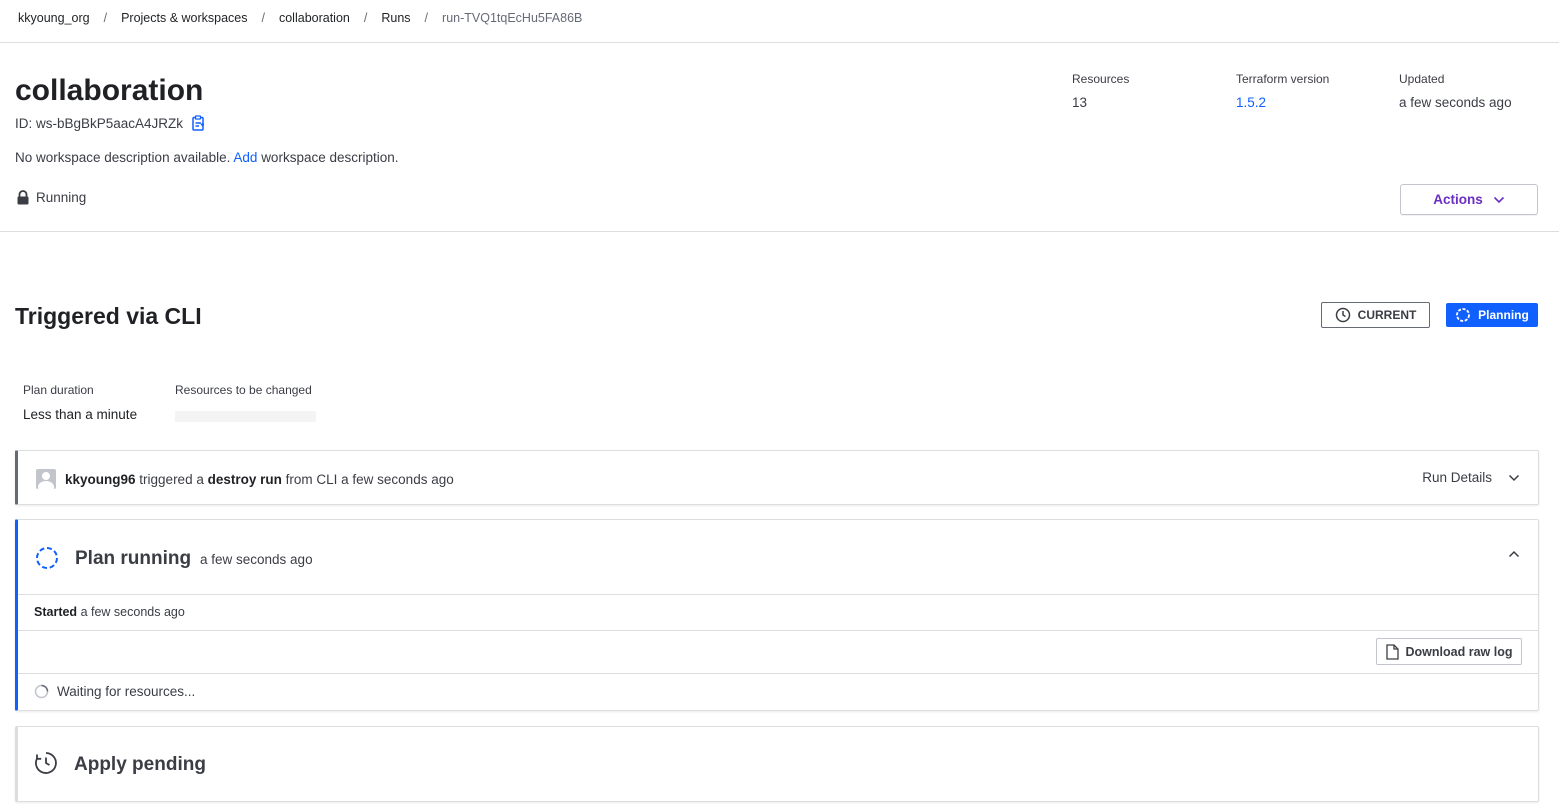 Image resolution: width=1559 pixels, height=812 pixels. What do you see at coordinates (123, 157) in the screenshot?
I see `description-text: No workspace description available.` at bounding box center [123, 157].